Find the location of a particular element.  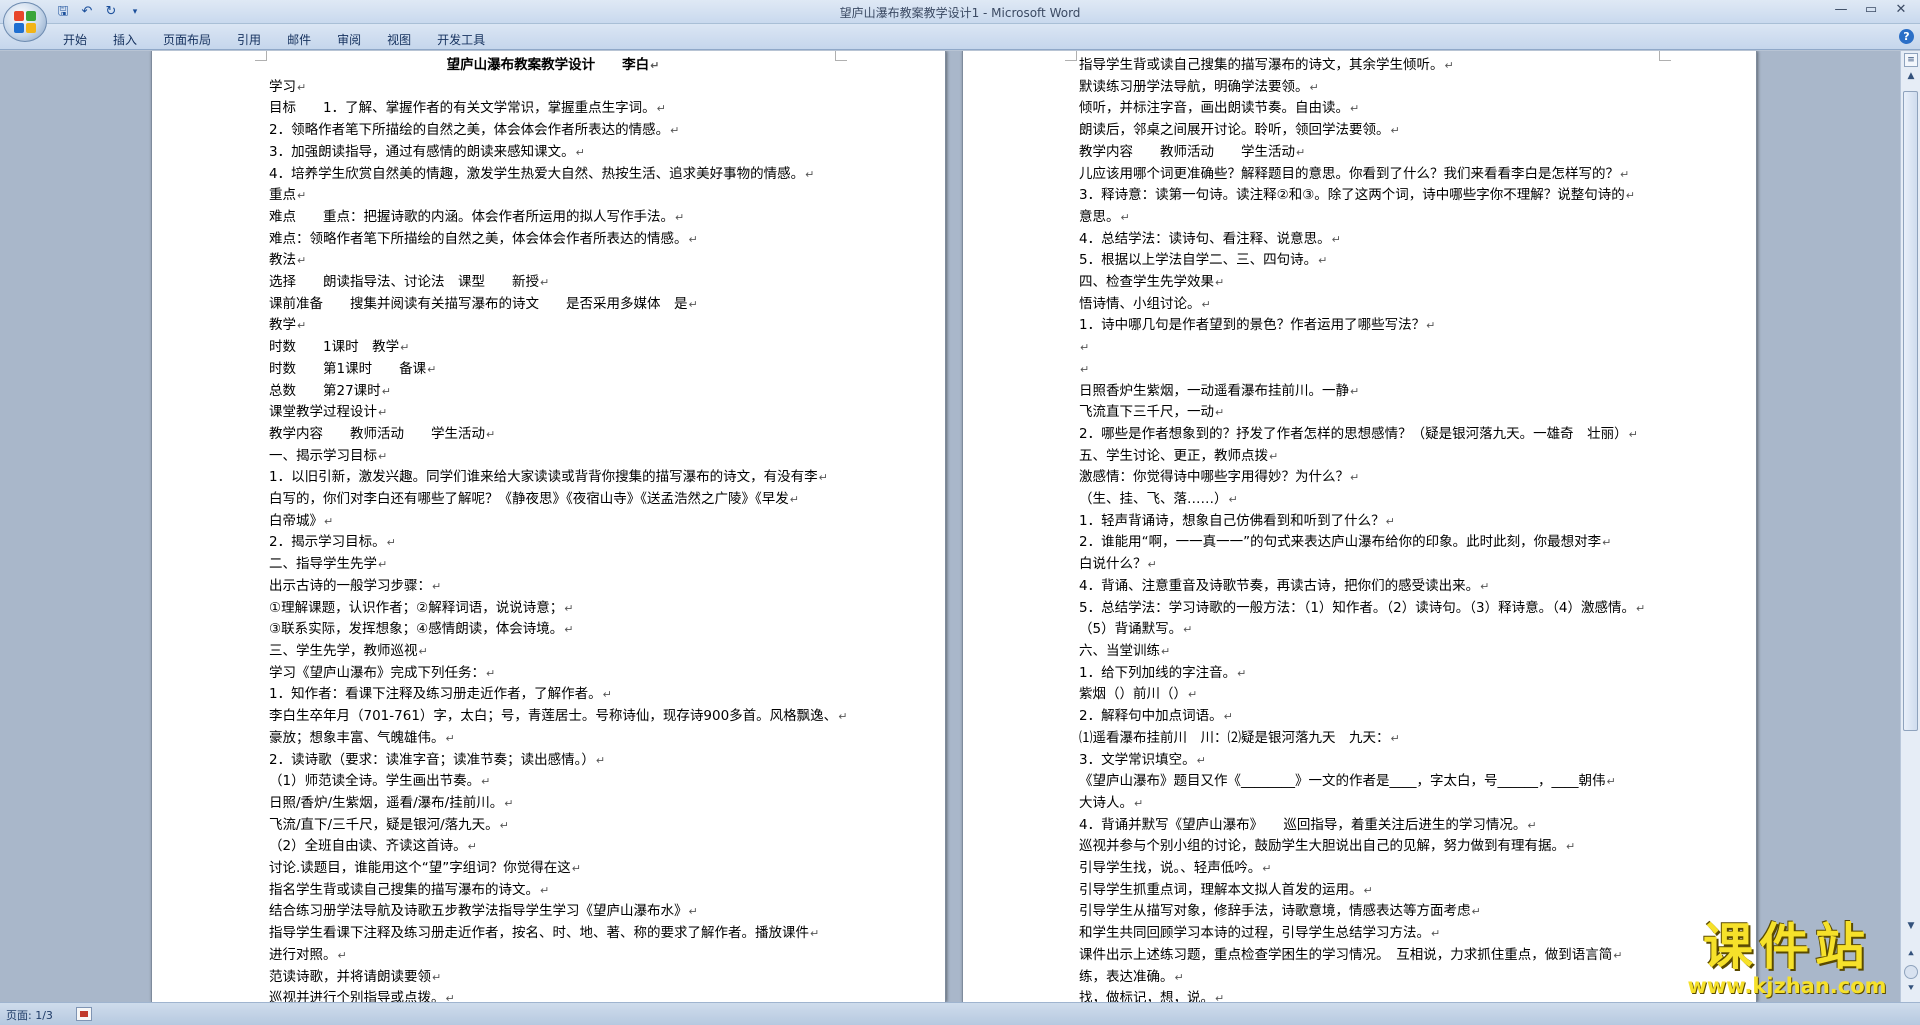

document-line: 4．背诵并默写《望庐山瀑布》 巡回指导，着重关注后进生的学习情况。 is located at coordinates (1370, 826).